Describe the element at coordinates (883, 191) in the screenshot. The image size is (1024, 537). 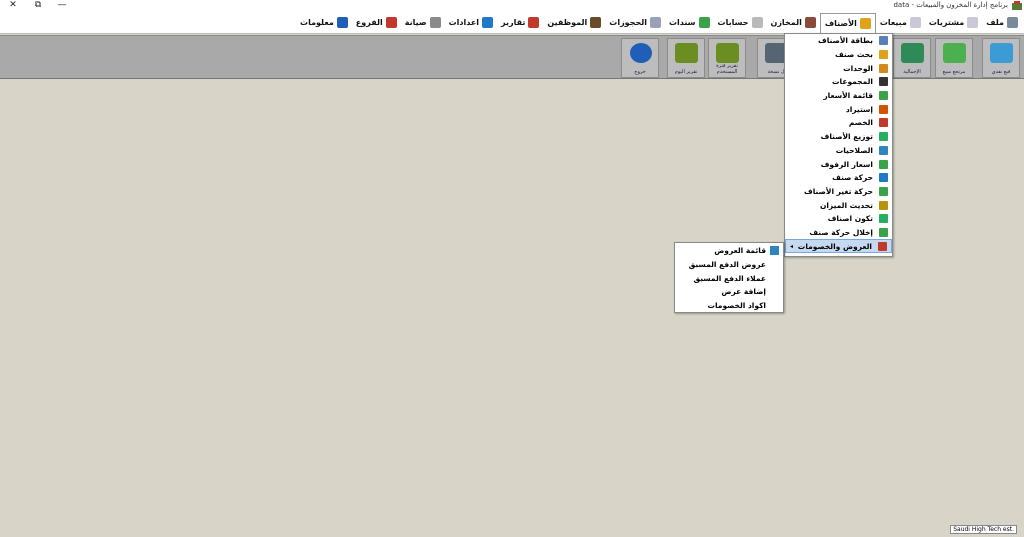
I see `change-movement-icon` at that location.